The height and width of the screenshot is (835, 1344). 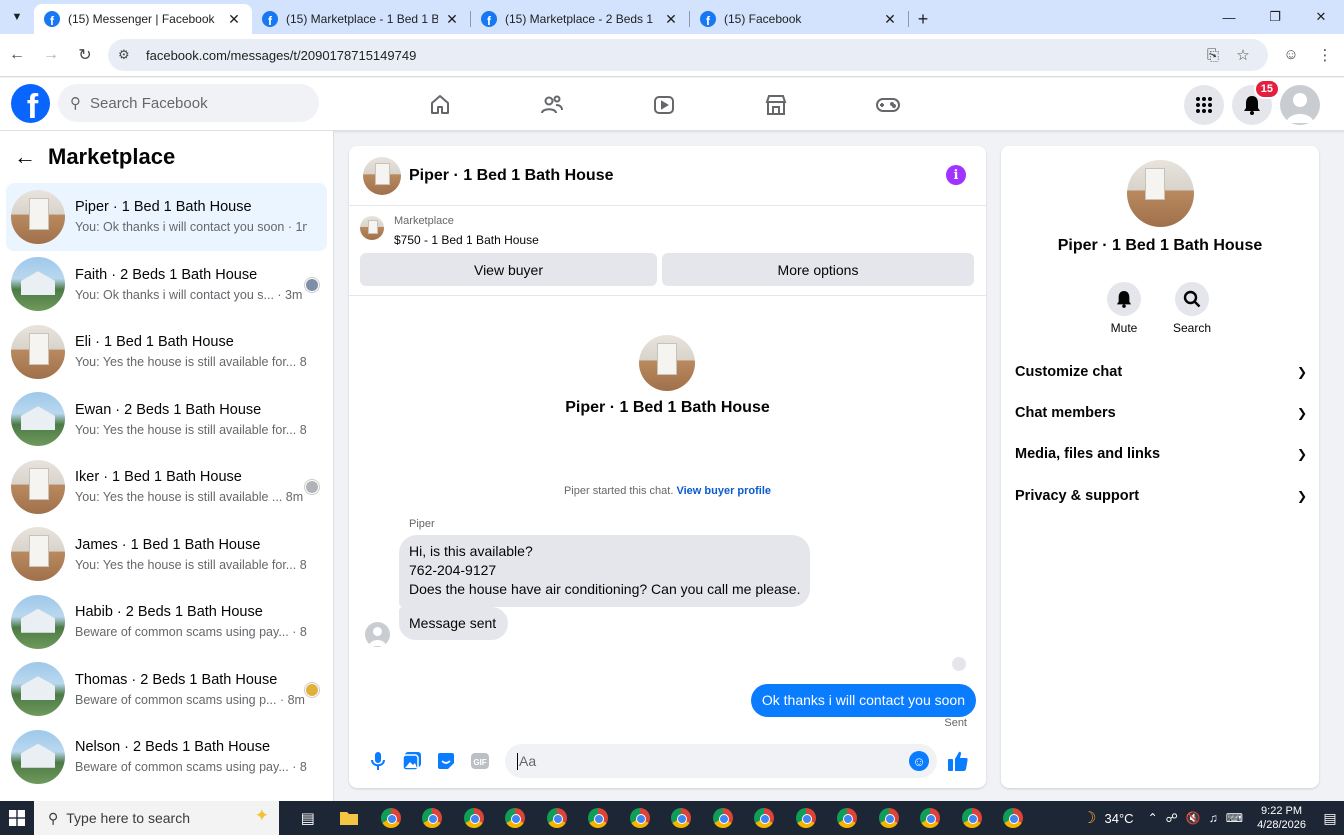 I want to click on back-arrow-icon: ←, so click(x=25, y=157).